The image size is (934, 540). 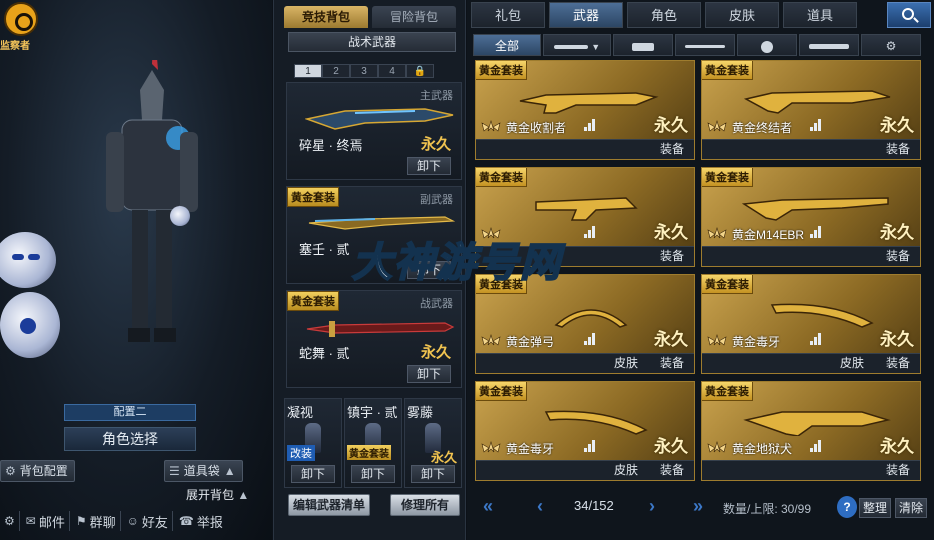 I want to click on report-label: 举报, so click(x=209, y=522).